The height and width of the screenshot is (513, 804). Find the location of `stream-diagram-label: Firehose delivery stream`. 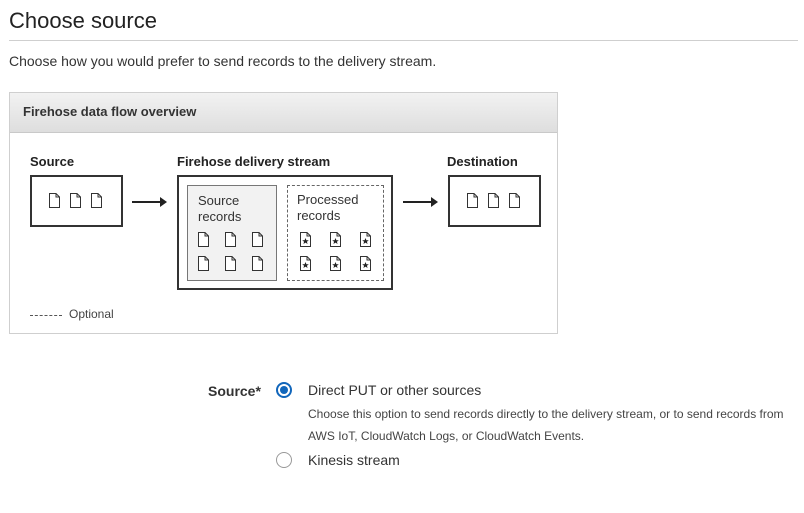

stream-diagram-label: Firehose delivery stream is located at coordinates (254, 161).